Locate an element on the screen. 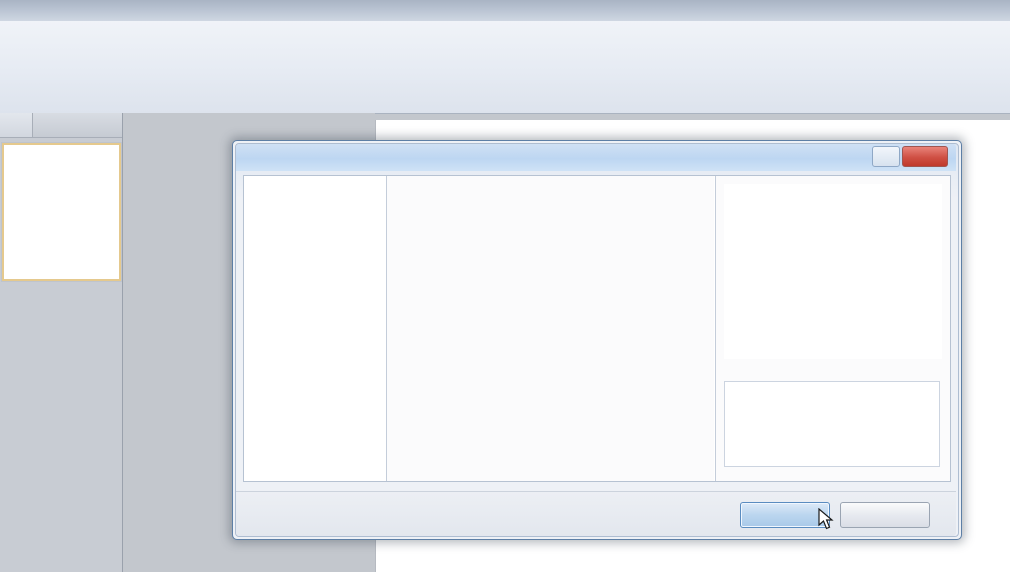 The image size is (1010, 572). panel-tab-strip is located at coordinates (61, 125).